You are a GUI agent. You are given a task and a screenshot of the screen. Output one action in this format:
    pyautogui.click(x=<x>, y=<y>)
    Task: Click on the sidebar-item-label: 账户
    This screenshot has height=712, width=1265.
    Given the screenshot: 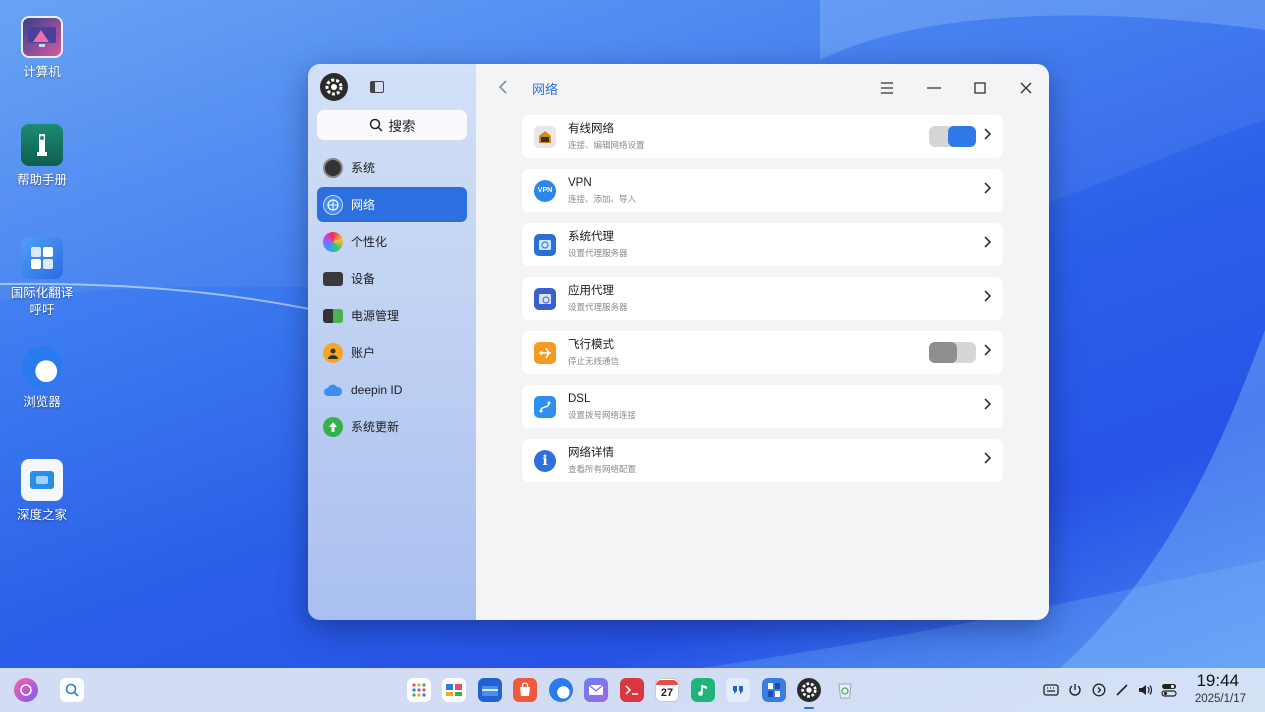 What is the action you would take?
    pyautogui.click(x=363, y=353)
    